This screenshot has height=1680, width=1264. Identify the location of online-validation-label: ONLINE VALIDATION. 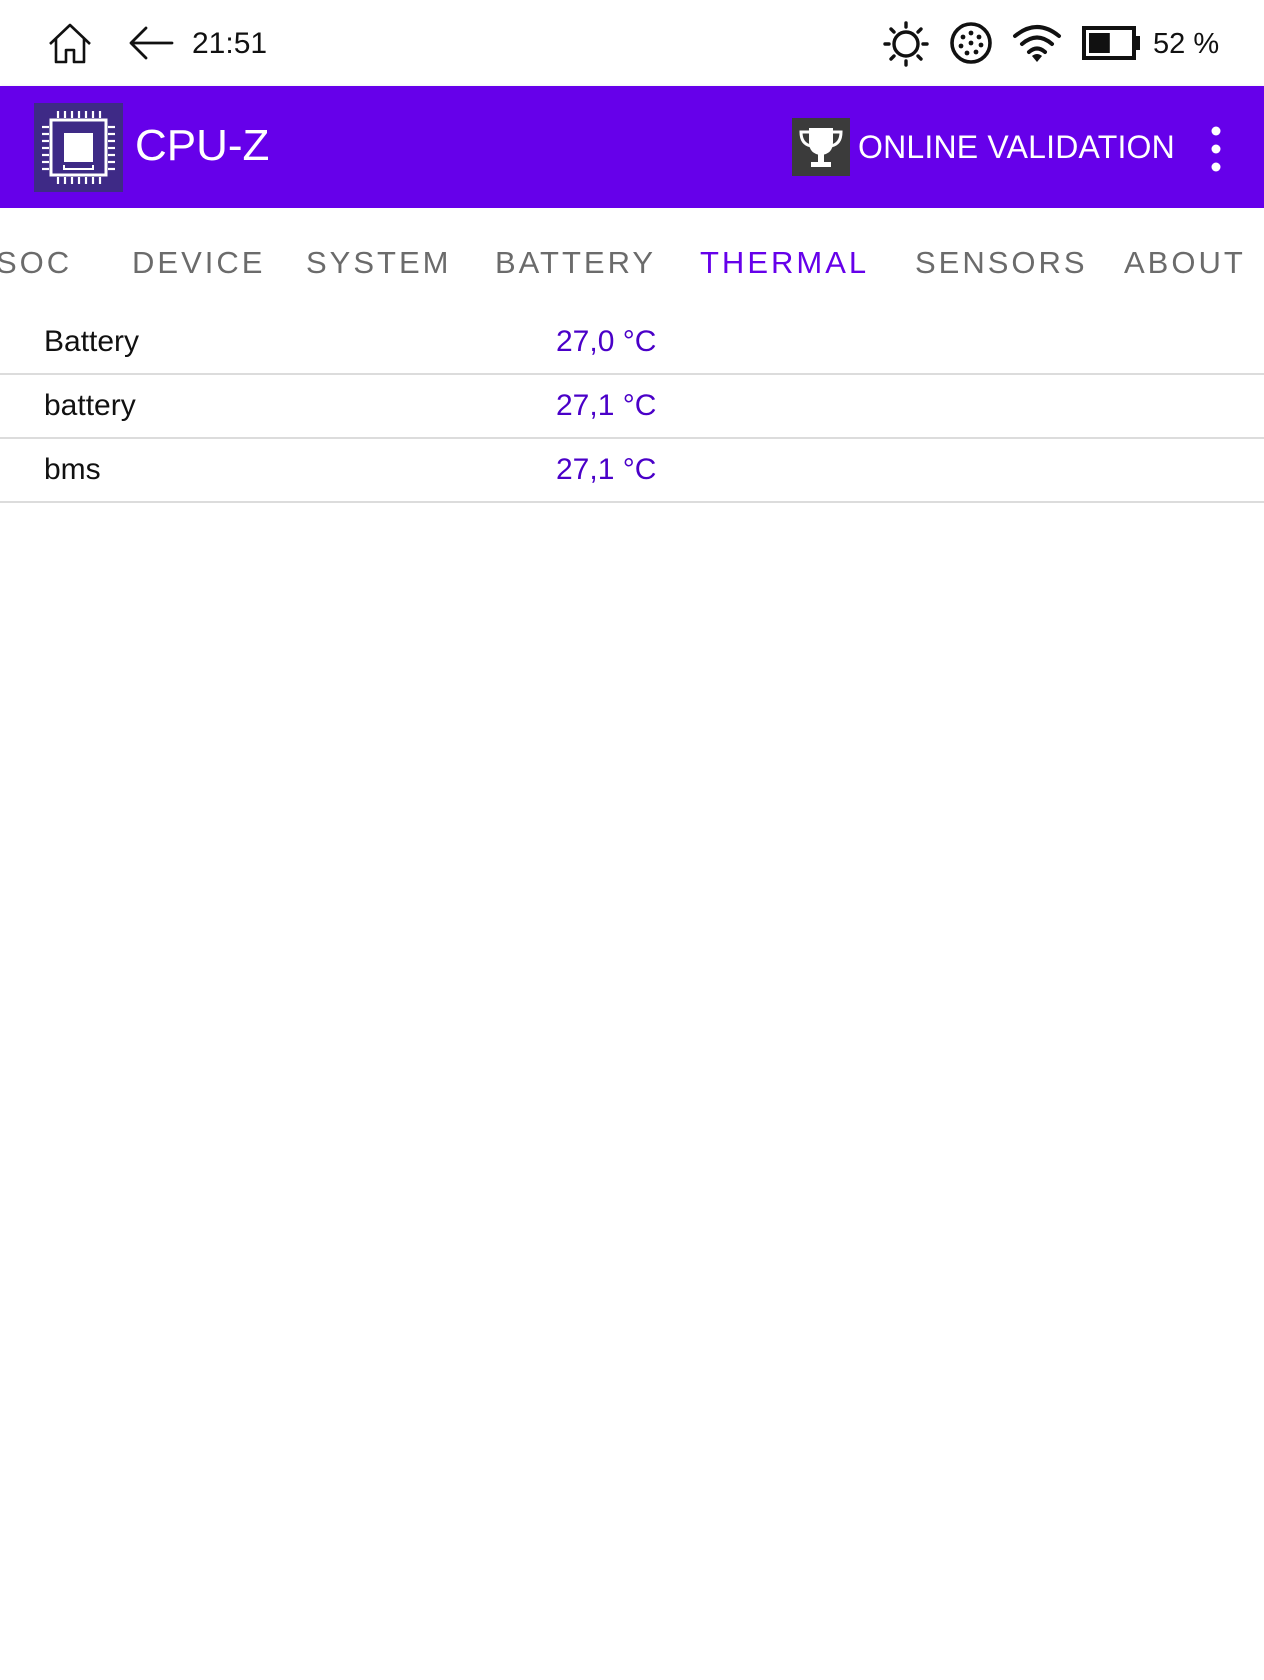
(1016, 146).